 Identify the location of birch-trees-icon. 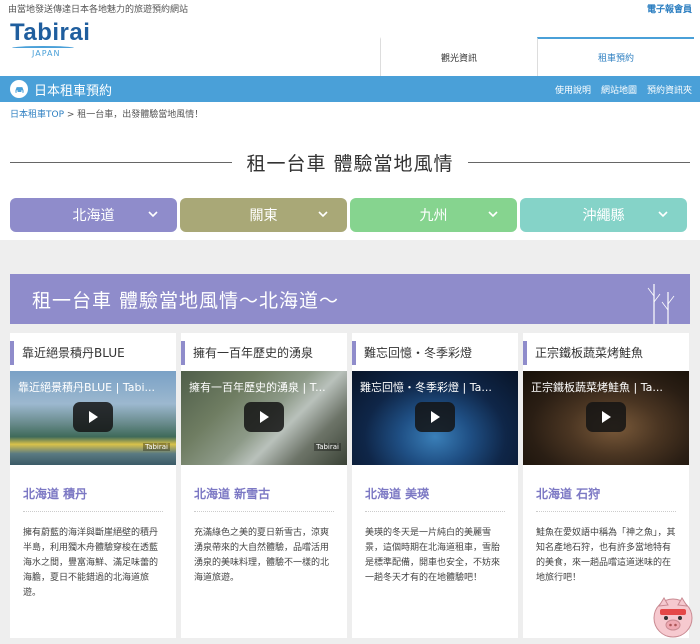
(661, 304).